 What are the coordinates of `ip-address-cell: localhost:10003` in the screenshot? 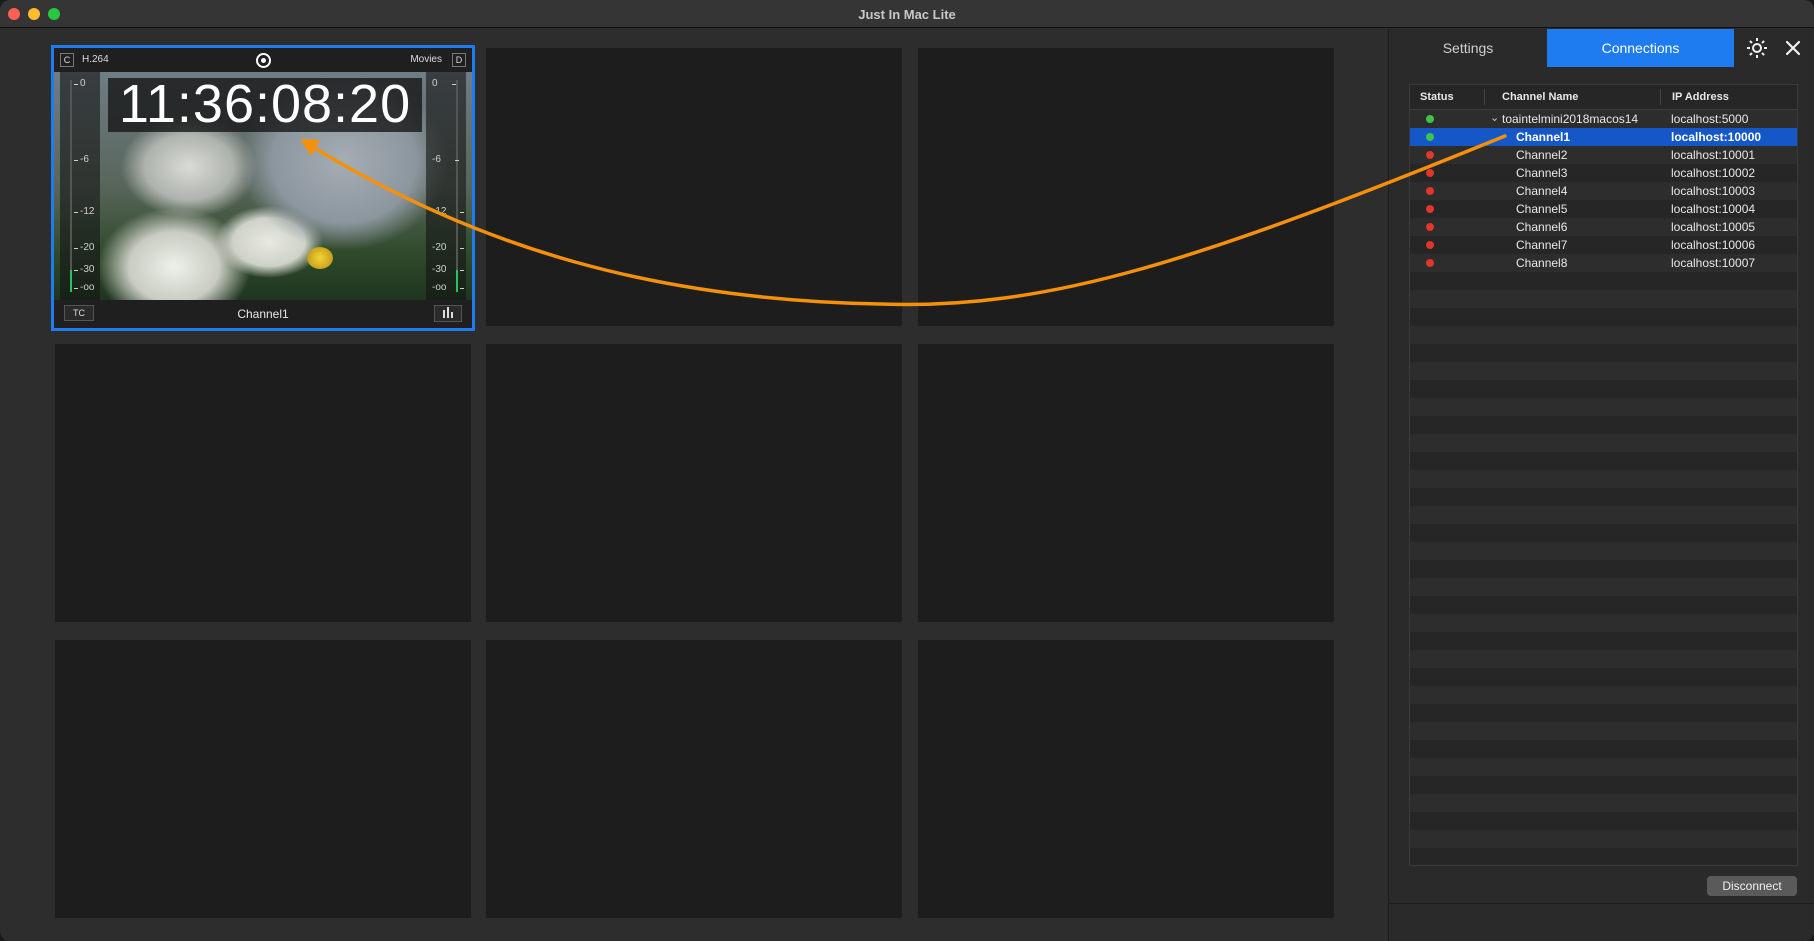 It's located at (1713, 191).